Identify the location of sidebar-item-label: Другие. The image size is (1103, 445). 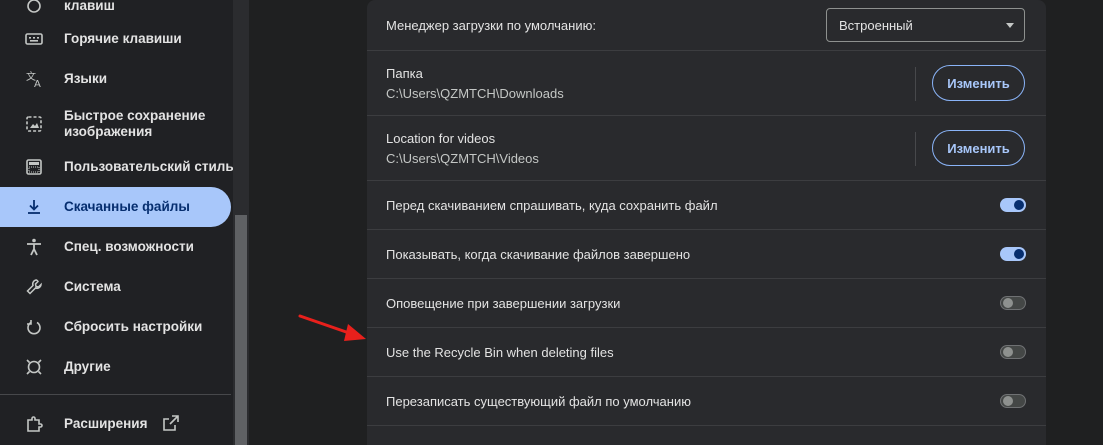
(87, 366).